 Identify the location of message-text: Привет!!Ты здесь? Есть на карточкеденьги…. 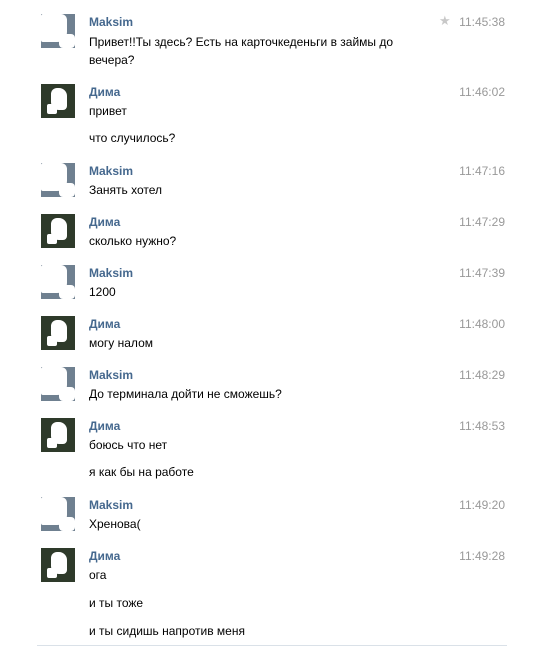
(241, 51).